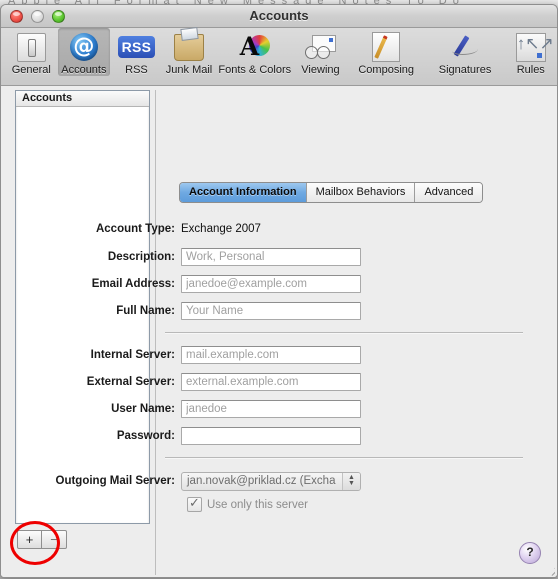 This screenshot has height=579, width=558. I want to click on full-name-input, so click(271, 311).